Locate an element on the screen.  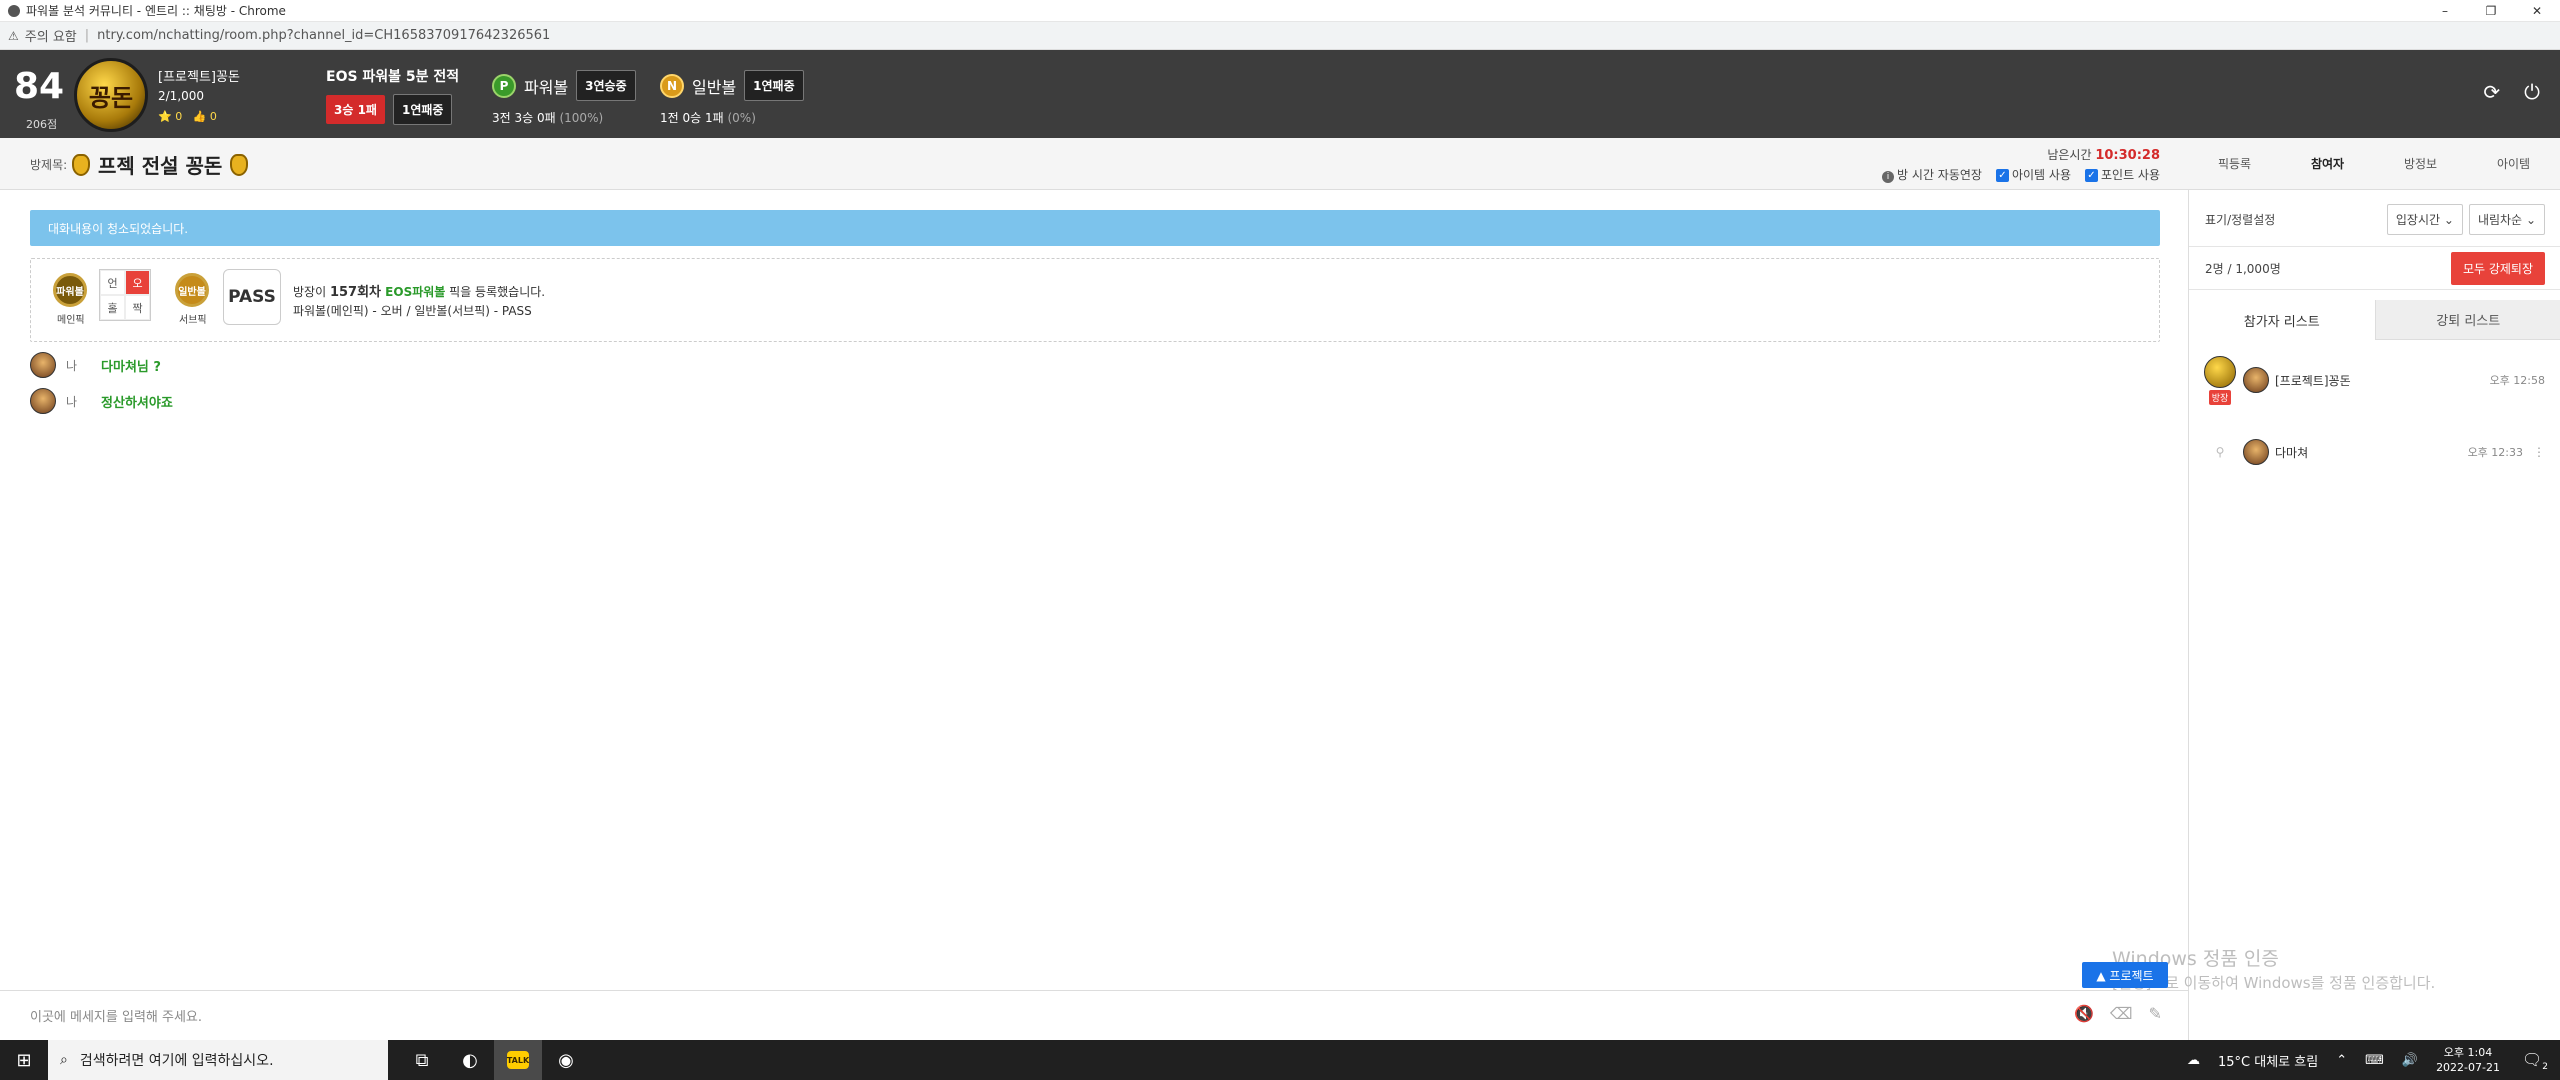
room-options: i방 시간 자동연장 ✓ 아이템 사용 ✓ 포인트 사용 is located at coordinates (2021, 174).